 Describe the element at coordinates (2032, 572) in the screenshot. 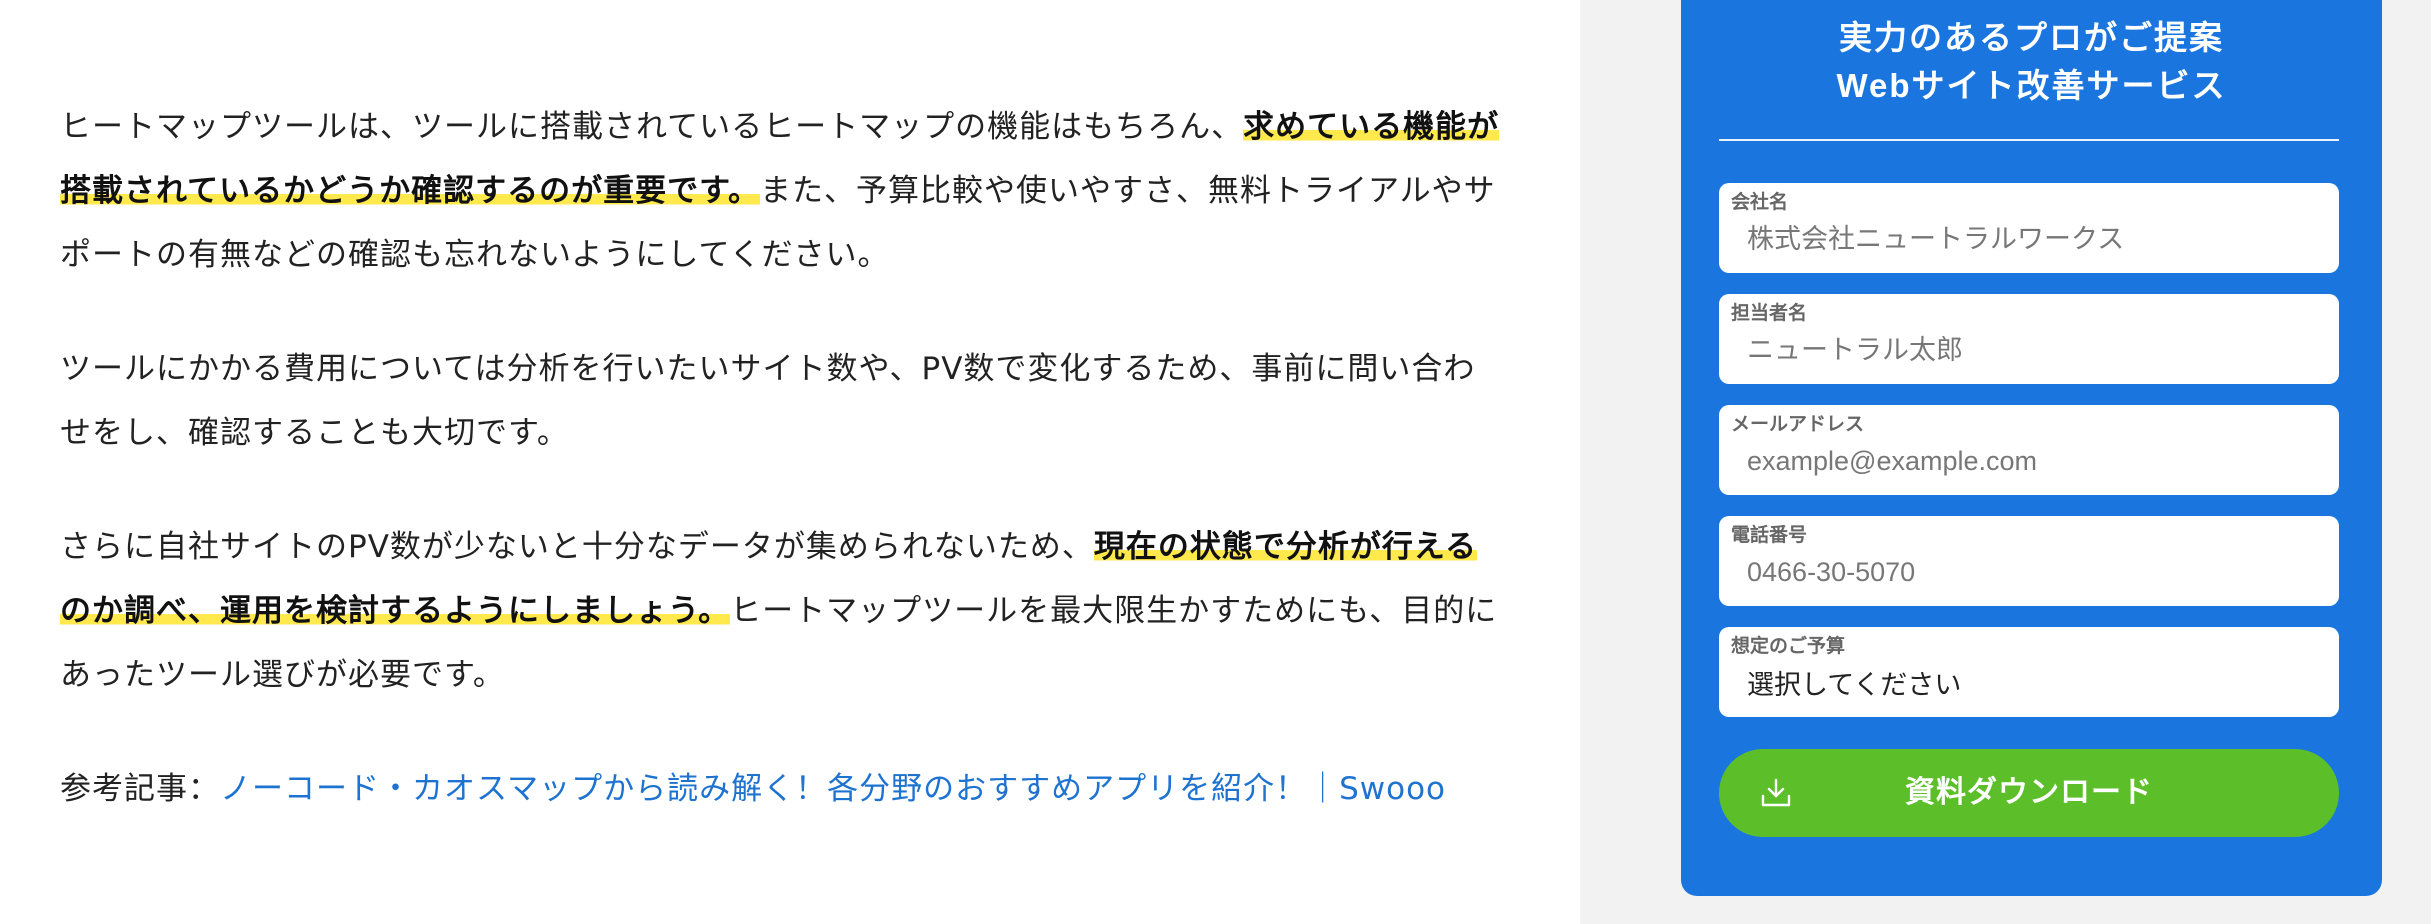

I see `phone-input` at that location.